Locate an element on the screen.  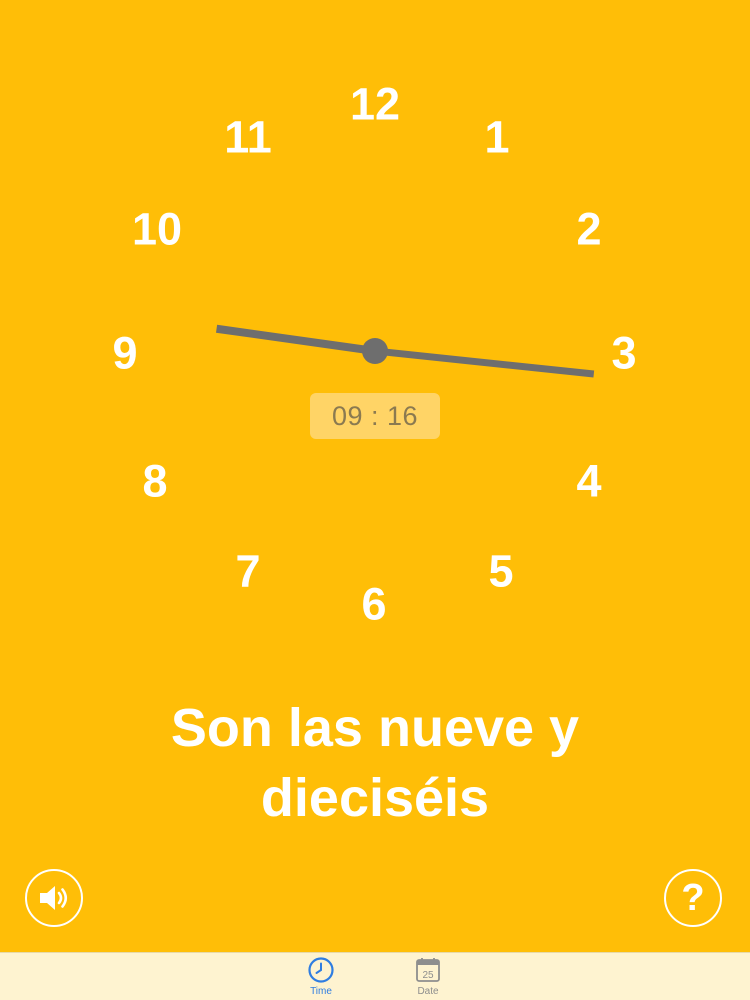
digital-hours: 09 is located at coordinates (347, 415).